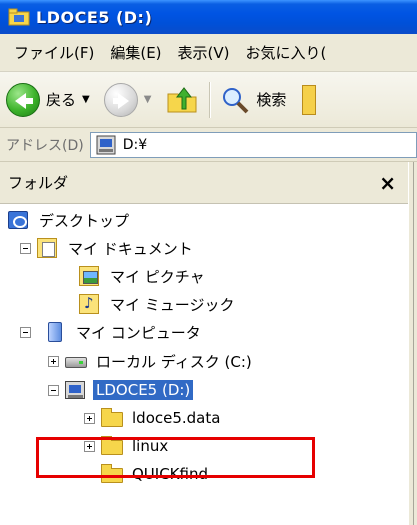 Image resolution: width=417 pixels, height=525 pixels. Describe the element at coordinates (387, 183) in the screenshot. I see `close-icon: ×` at that location.